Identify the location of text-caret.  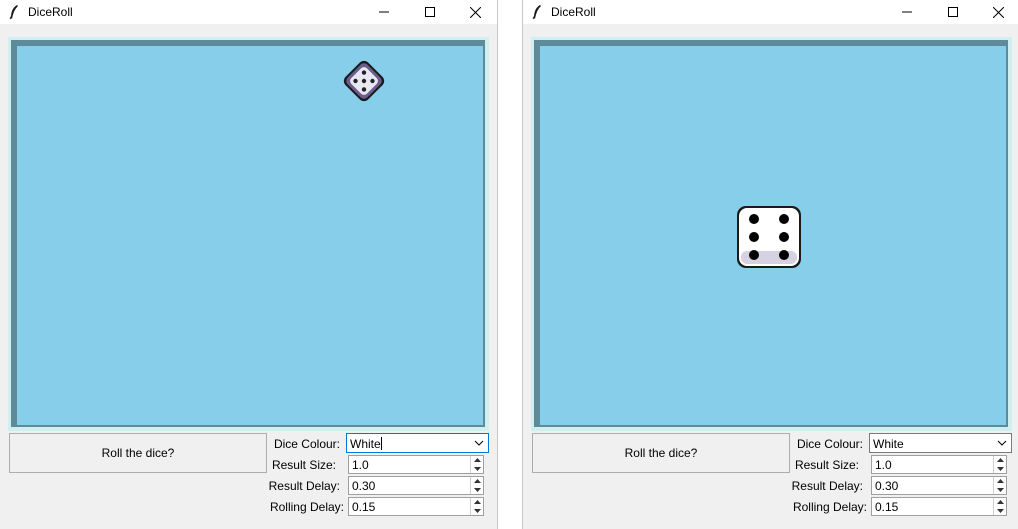
(381, 443).